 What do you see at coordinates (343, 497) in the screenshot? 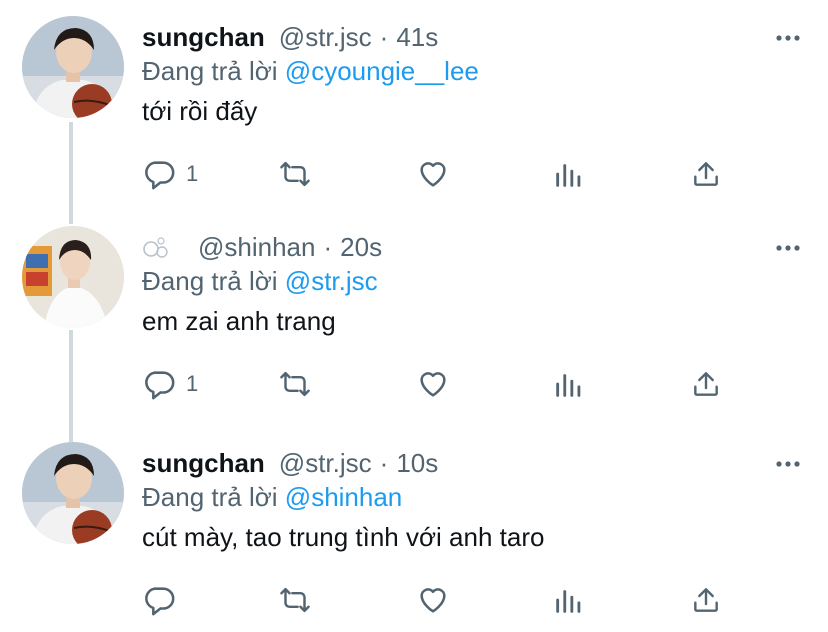
I see `mention-link: @shinhan` at bounding box center [343, 497].